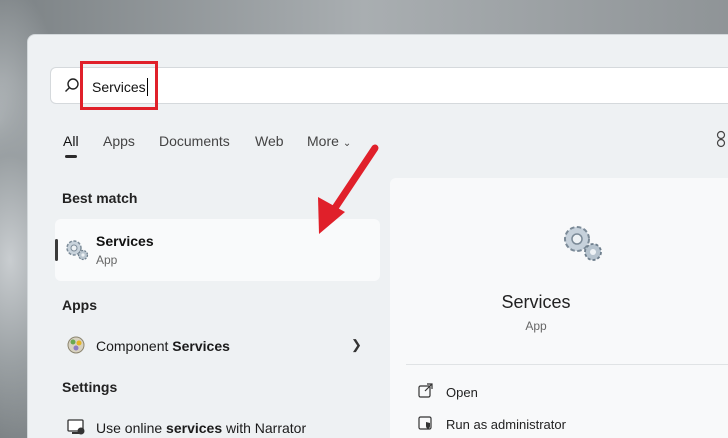 Image resolution: width=728 pixels, height=438 pixels. I want to click on best-match-heading: Best match, so click(100, 198).